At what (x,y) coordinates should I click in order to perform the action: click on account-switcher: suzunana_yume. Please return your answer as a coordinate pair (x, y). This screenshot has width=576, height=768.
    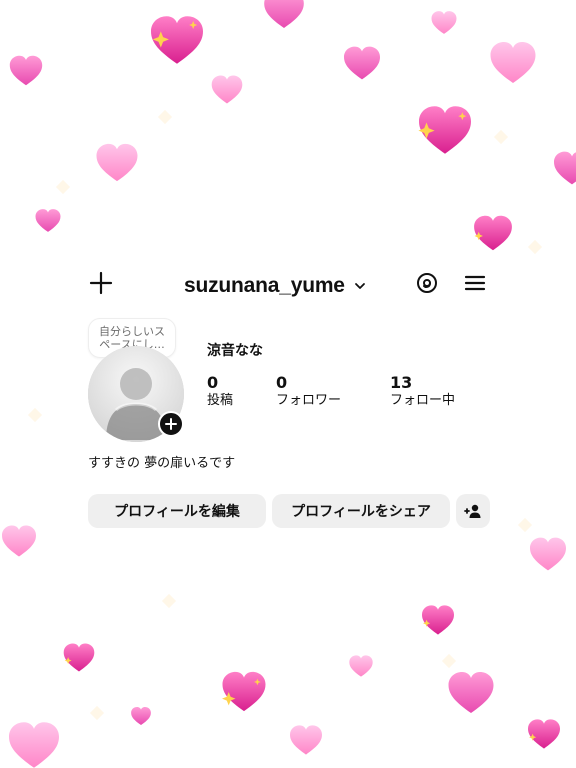
    Looking at the image, I should click on (275, 286).